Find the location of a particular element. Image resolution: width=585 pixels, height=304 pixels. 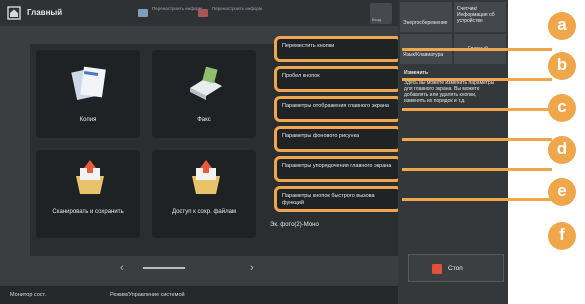

stop-button: Стоп is located at coordinates (456, 268).